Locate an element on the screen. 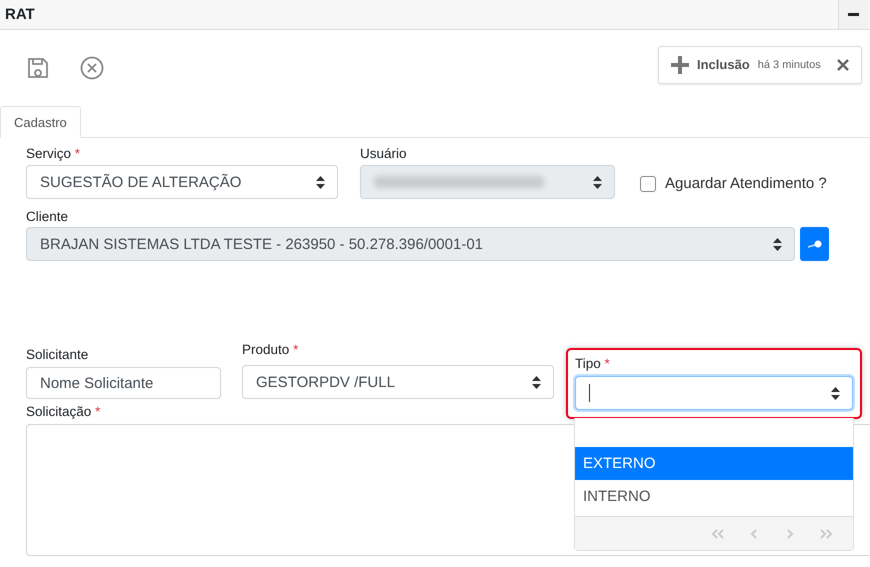 Image resolution: width=870 pixels, height=567 pixels. tab: Cadastro is located at coordinates (40, 122).